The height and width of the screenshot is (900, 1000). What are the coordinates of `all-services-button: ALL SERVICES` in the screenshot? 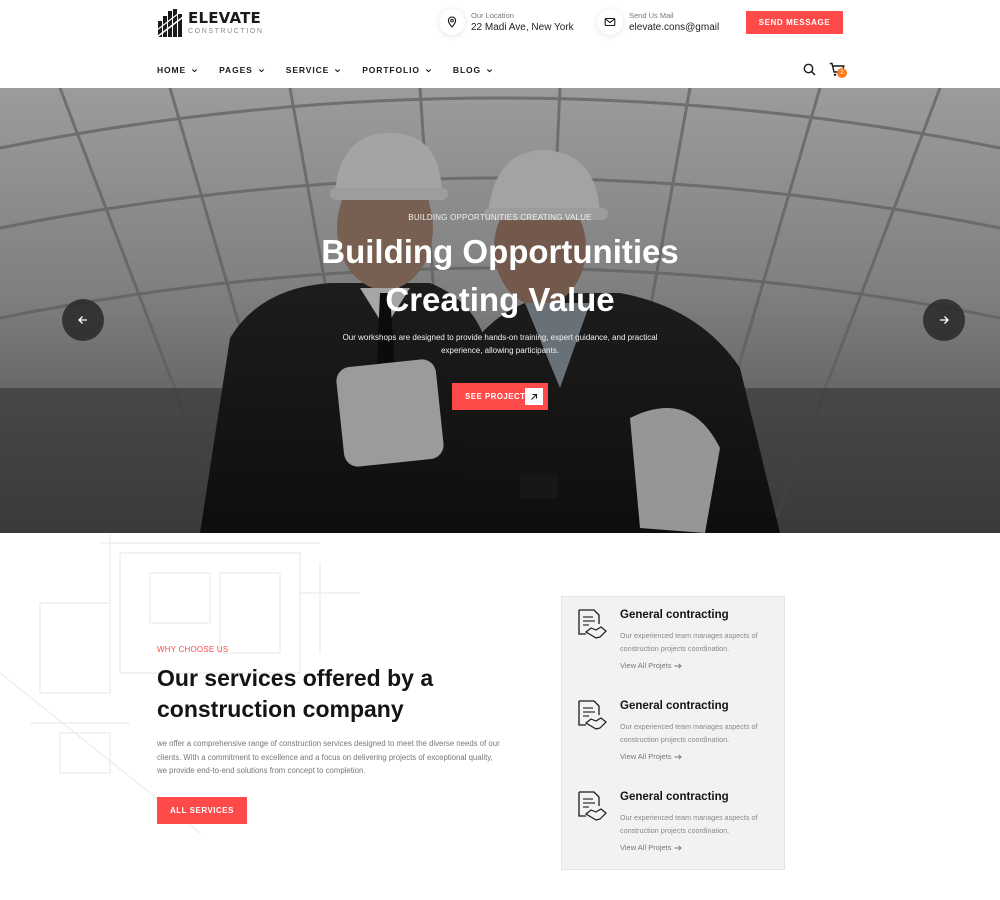 It's located at (202, 810).